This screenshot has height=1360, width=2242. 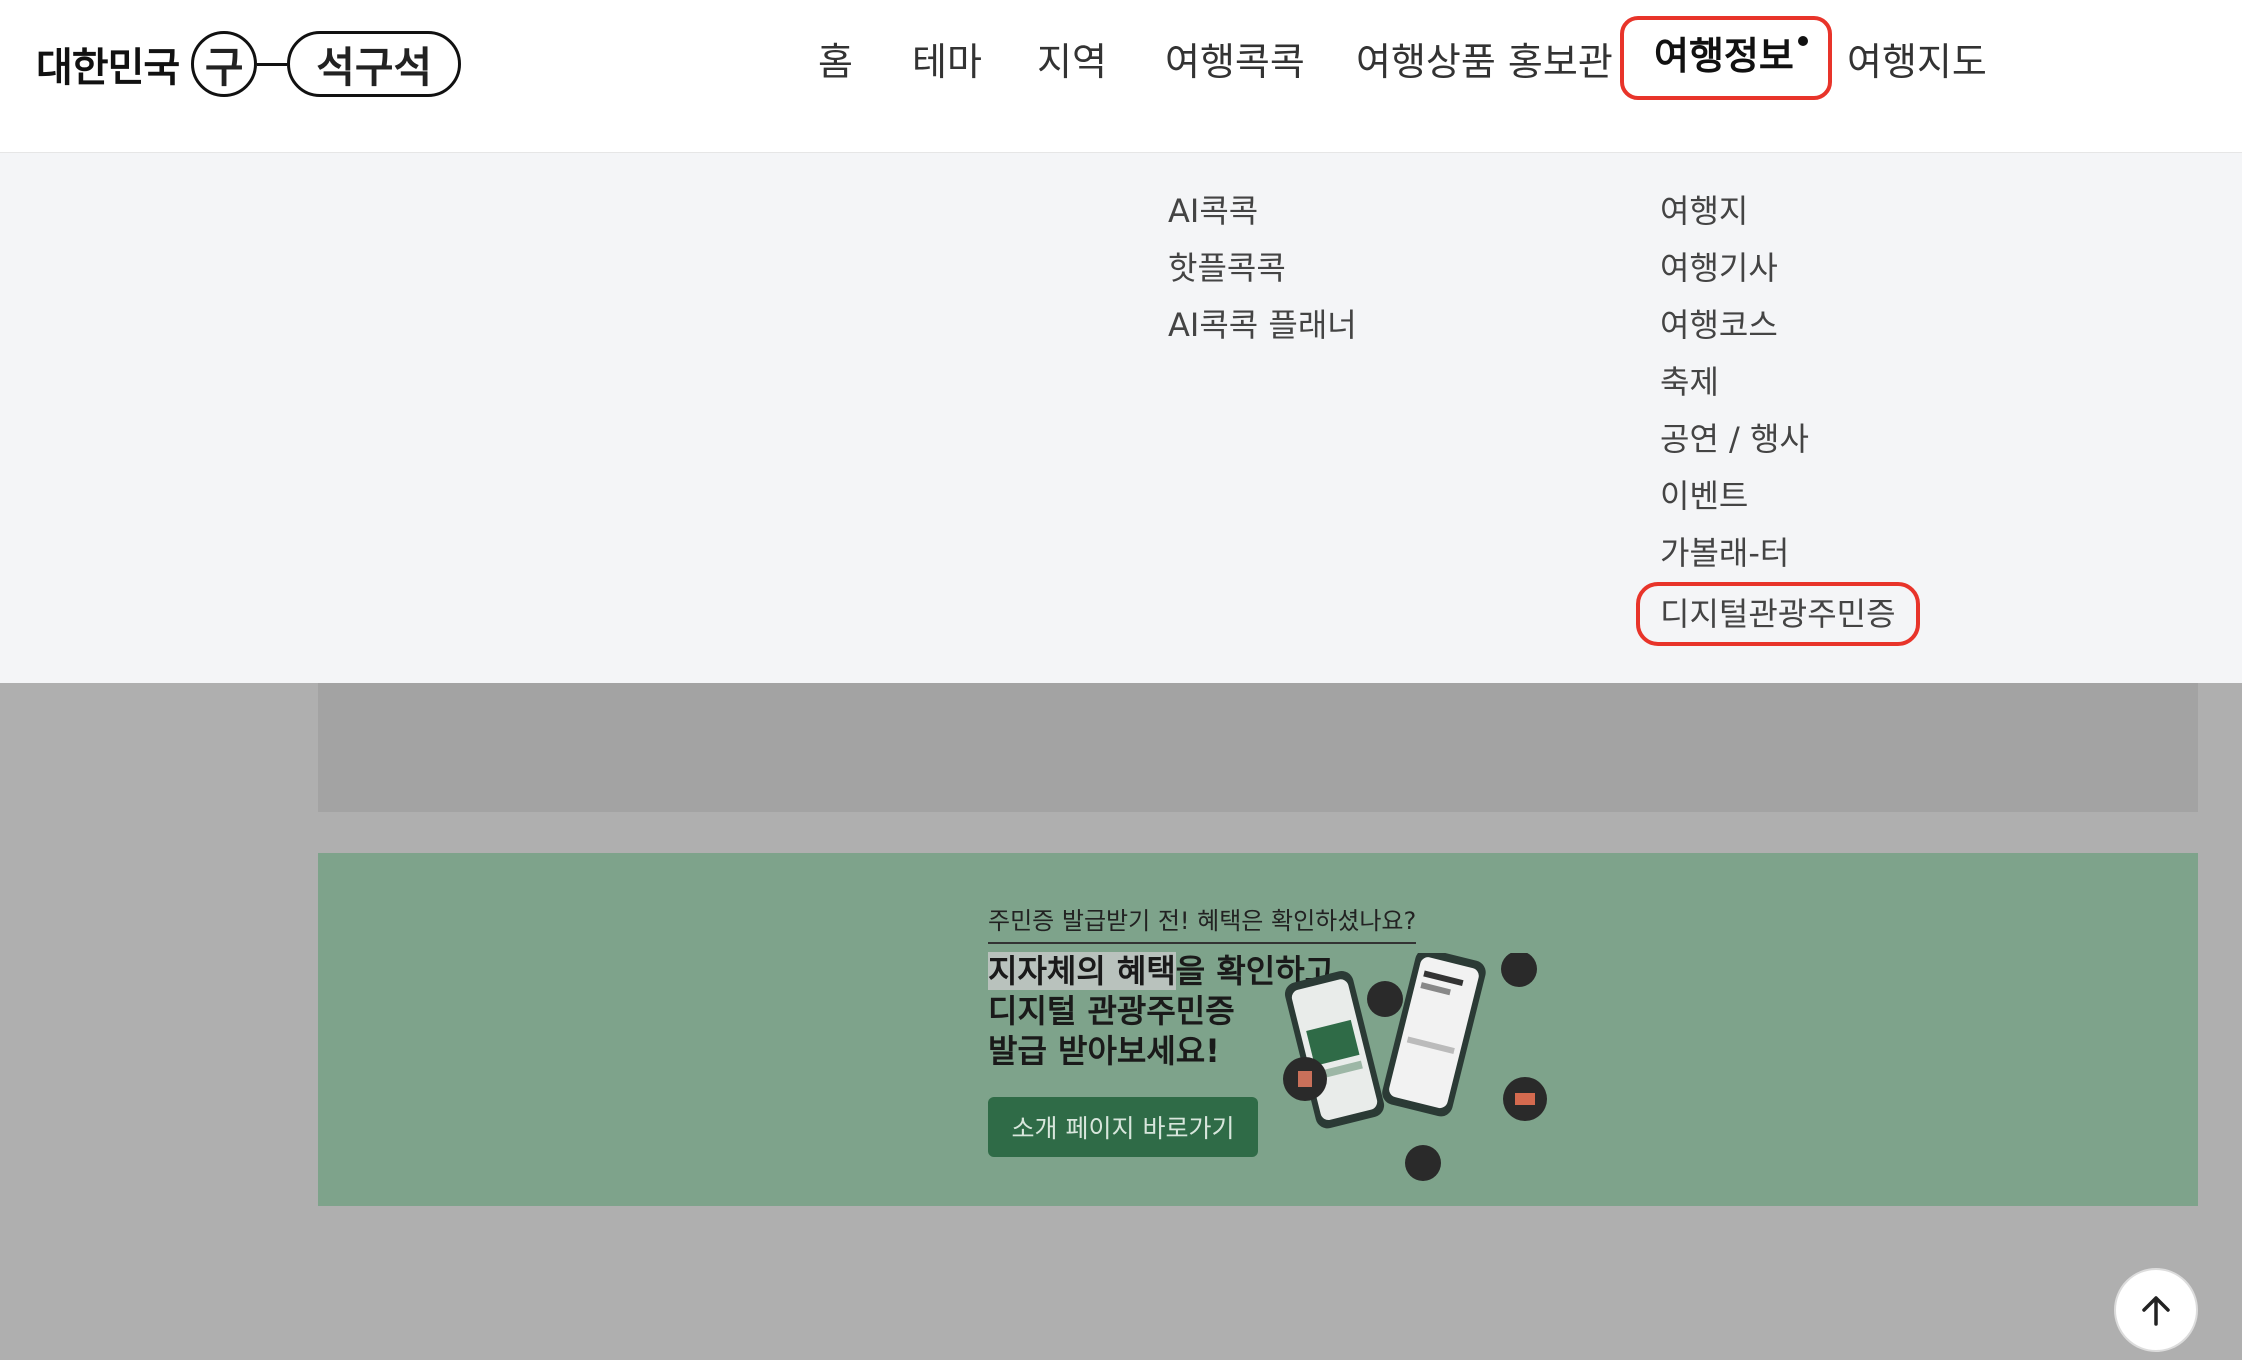 I want to click on active-dot-icon, so click(x=1802, y=41).